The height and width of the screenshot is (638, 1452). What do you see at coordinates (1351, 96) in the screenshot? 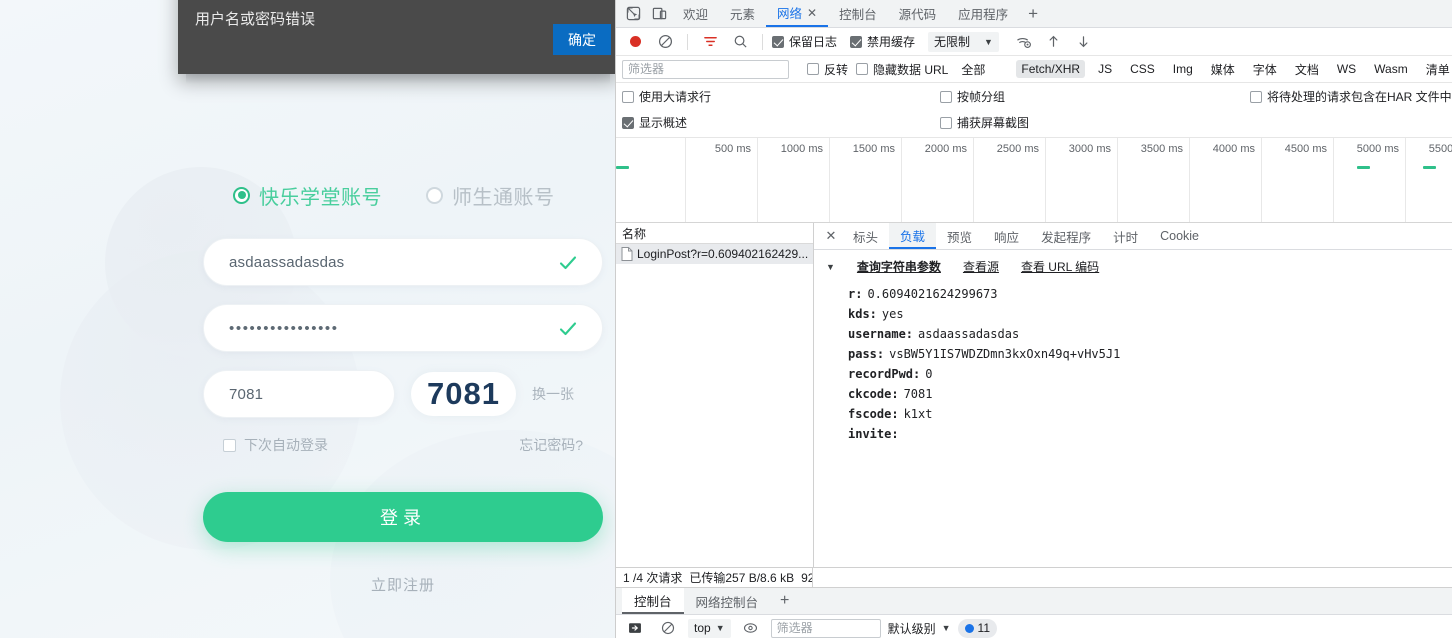
I see `include-har-checkbox: 将待处理的请求包含在HAR 文件中` at bounding box center [1351, 96].